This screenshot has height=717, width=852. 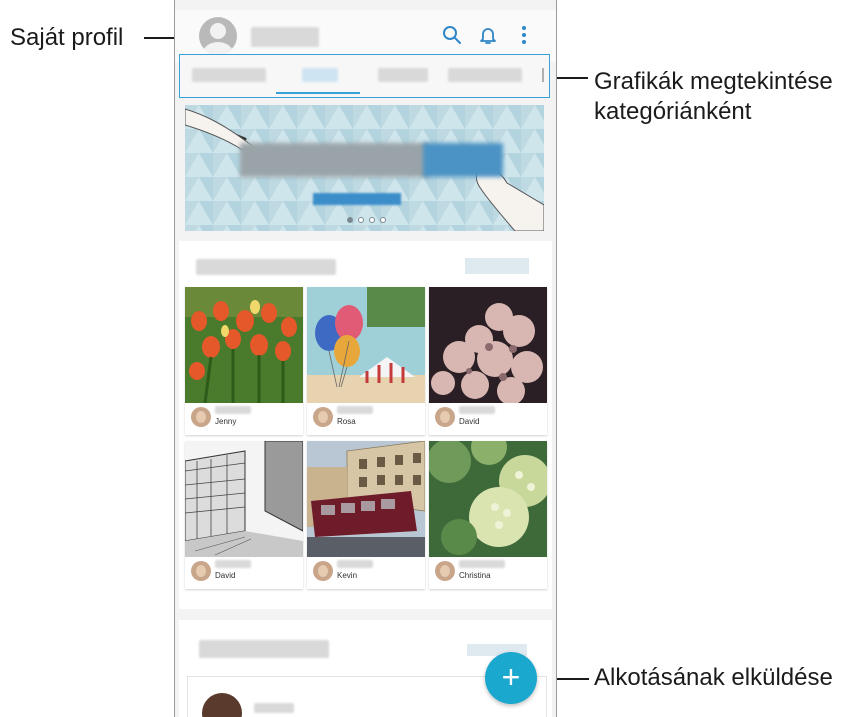 I want to click on artwork-tile: Christina, so click(x=488, y=515).